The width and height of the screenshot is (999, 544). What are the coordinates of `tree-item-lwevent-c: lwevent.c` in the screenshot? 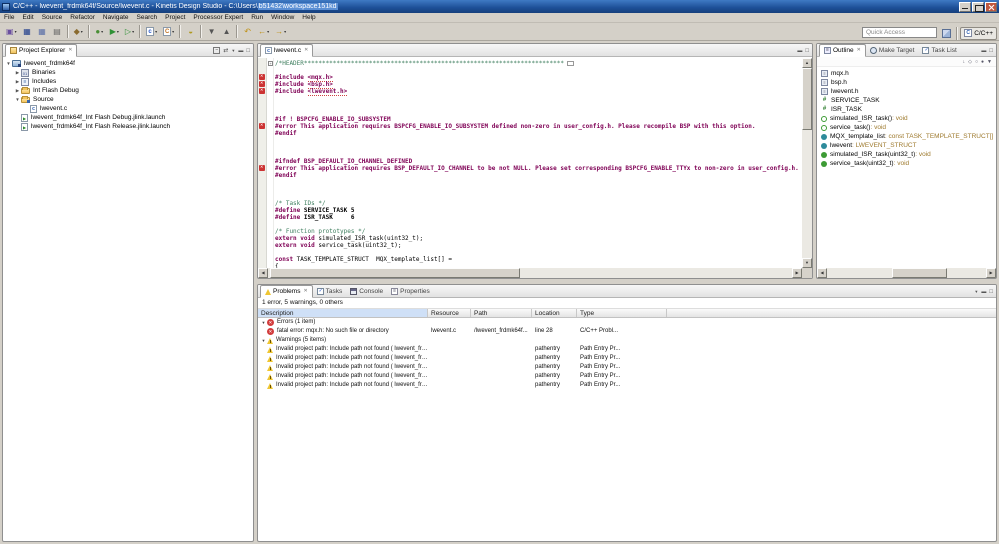 It's located at (128, 108).